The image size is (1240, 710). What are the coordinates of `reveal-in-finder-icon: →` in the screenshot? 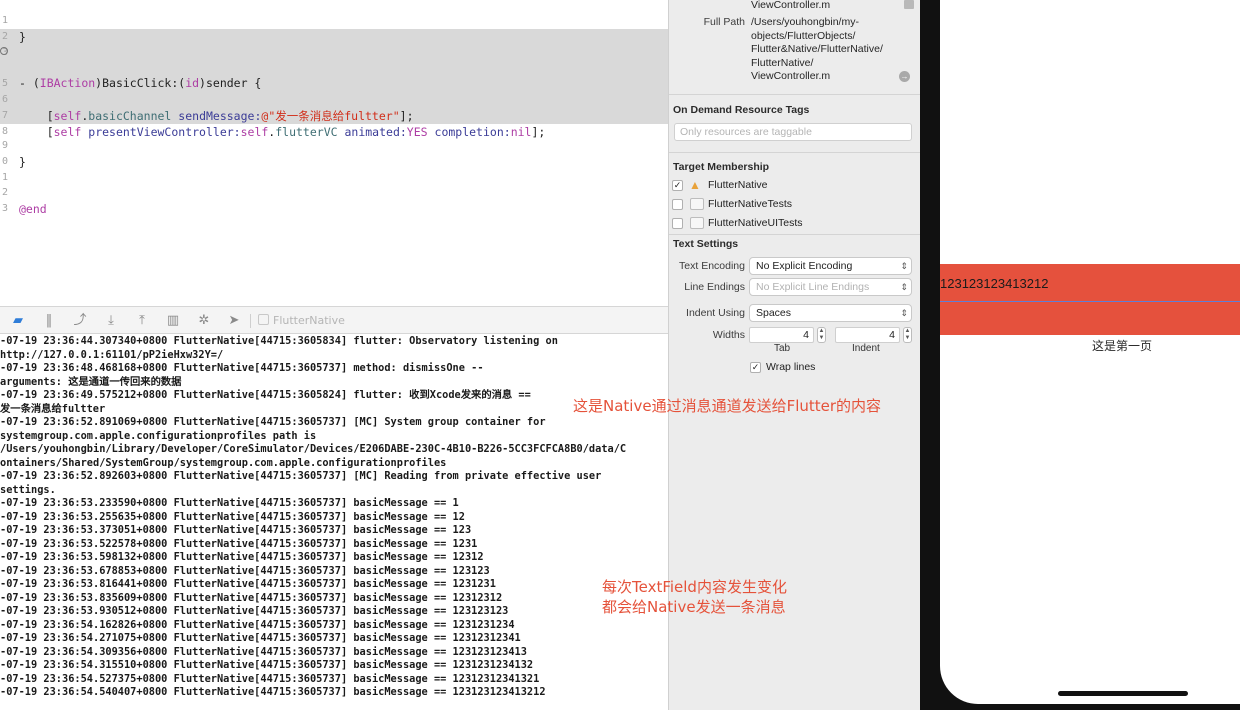 It's located at (904, 76).